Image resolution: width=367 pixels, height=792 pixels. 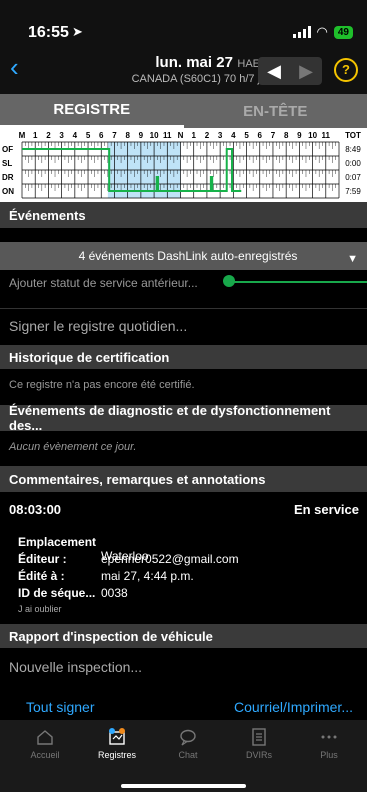 I want to click on hour-label: M, so click(x=22, y=135).